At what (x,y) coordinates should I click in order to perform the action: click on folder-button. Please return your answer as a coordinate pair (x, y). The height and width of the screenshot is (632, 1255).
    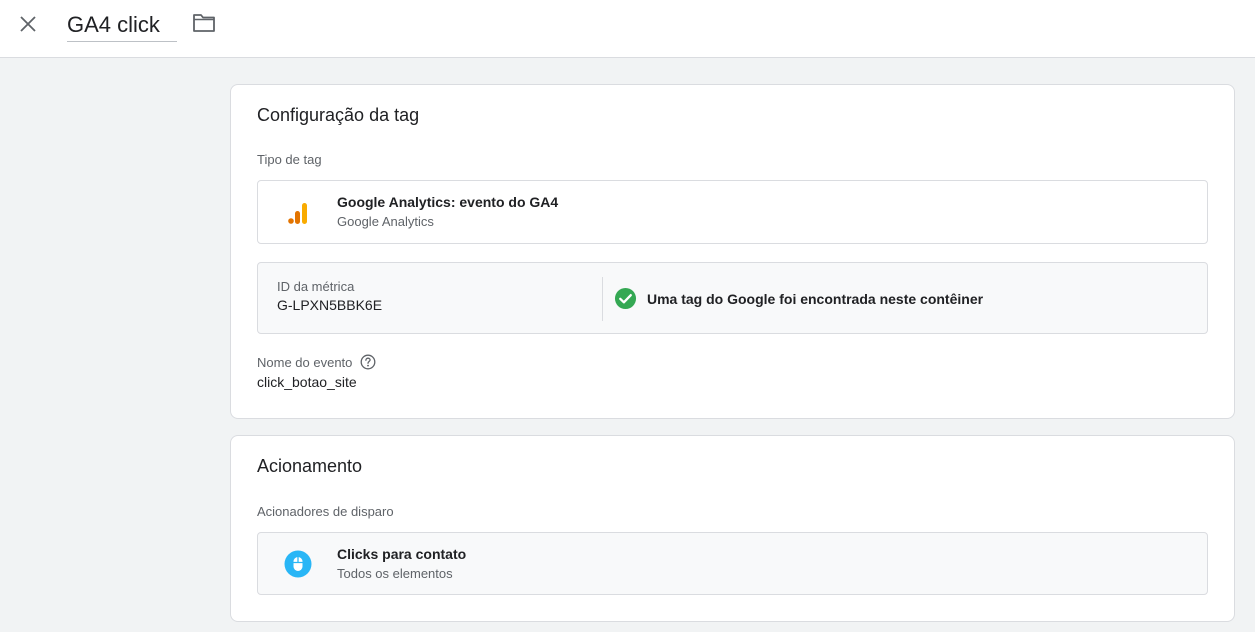
    Looking at the image, I should click on (204, 23).